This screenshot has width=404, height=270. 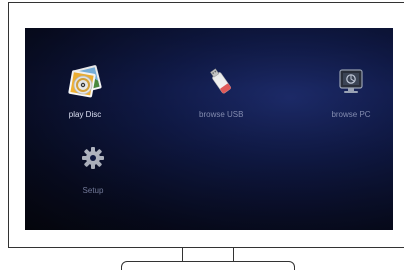 I want to click on menu-label-browse-pc: browse PC, so click(x=351, y=114).